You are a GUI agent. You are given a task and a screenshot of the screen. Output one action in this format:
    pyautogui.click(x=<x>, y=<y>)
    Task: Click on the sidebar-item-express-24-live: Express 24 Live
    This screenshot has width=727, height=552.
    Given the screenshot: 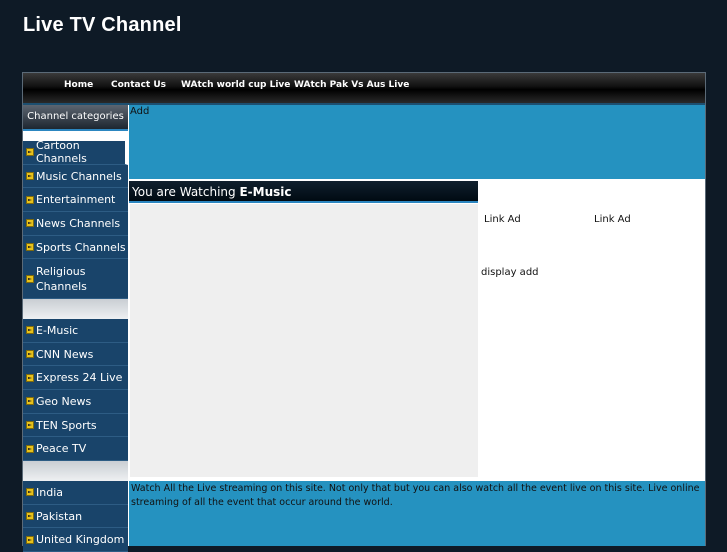 What is the action you would take?
    pyautogui.click(x=75, y=378)
    